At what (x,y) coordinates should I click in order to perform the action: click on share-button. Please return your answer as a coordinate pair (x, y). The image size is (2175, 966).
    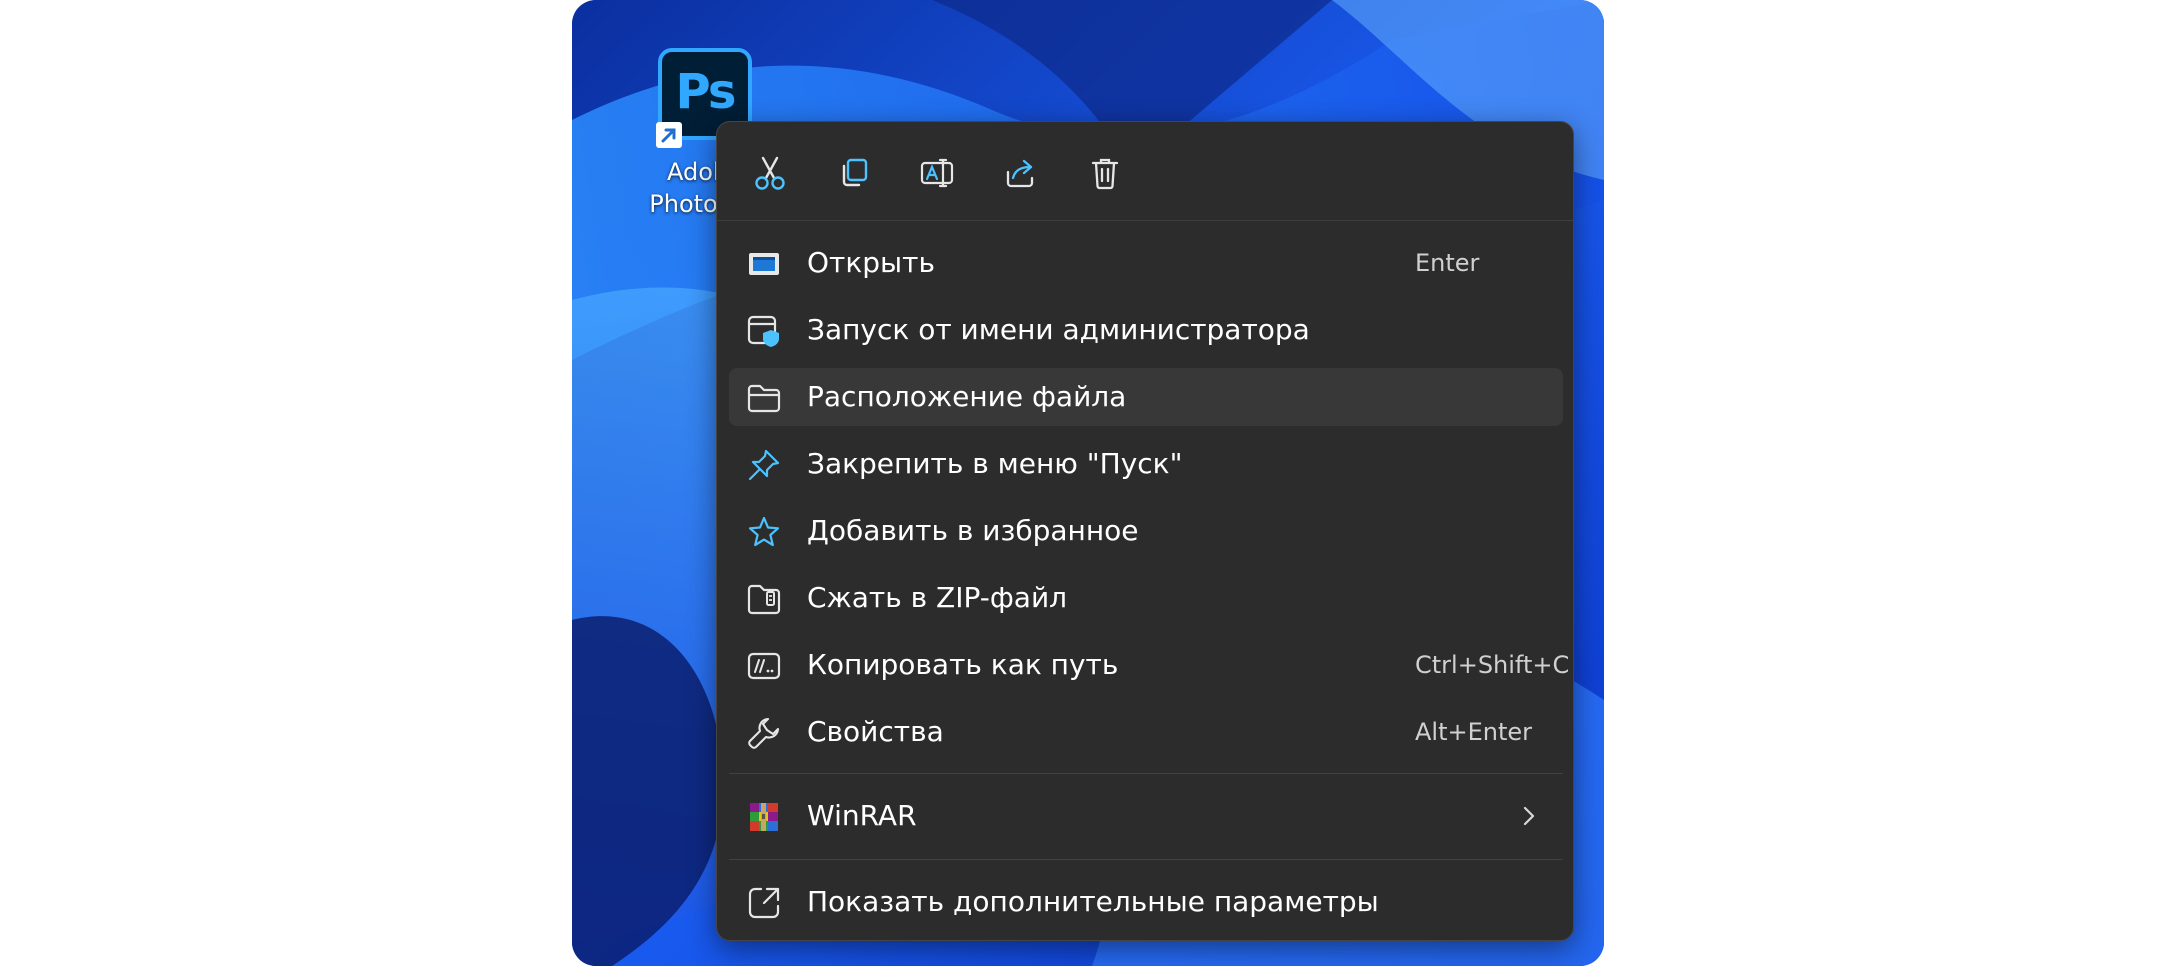
    Looking at the image, I should click on (1021, 173).